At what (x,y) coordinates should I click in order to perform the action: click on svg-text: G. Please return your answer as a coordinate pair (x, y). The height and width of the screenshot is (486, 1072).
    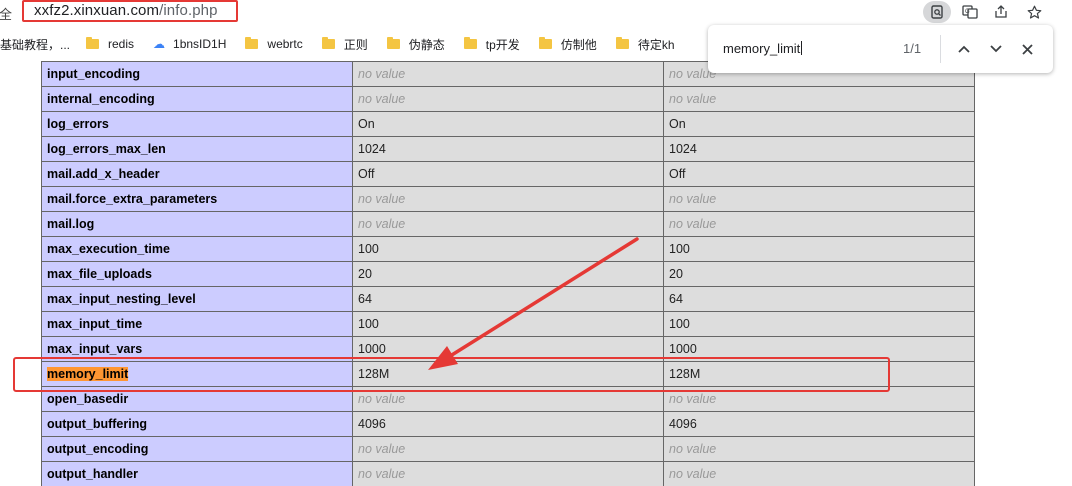
    Looking at the image, I should click on (967, 12).